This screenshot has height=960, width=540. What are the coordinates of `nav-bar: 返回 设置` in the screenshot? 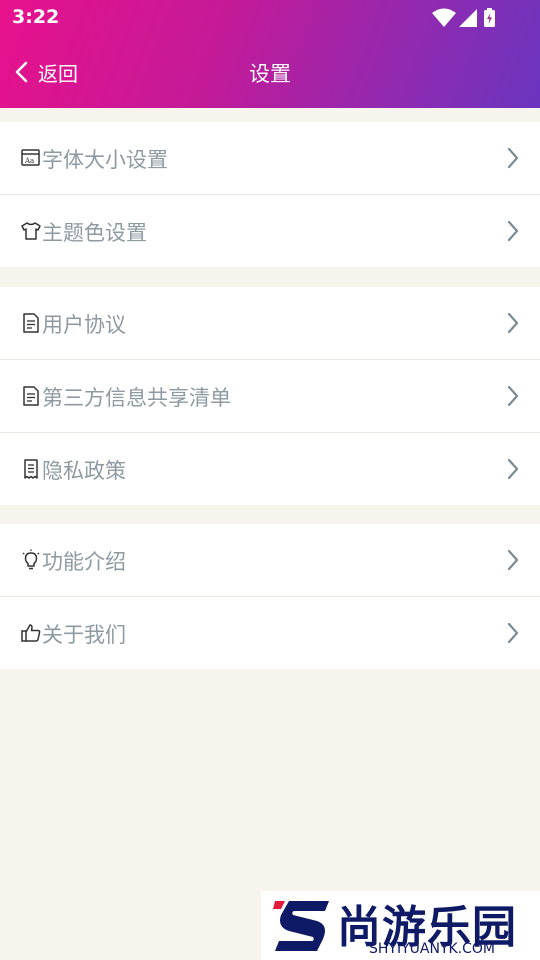 It's located at (270, 72).